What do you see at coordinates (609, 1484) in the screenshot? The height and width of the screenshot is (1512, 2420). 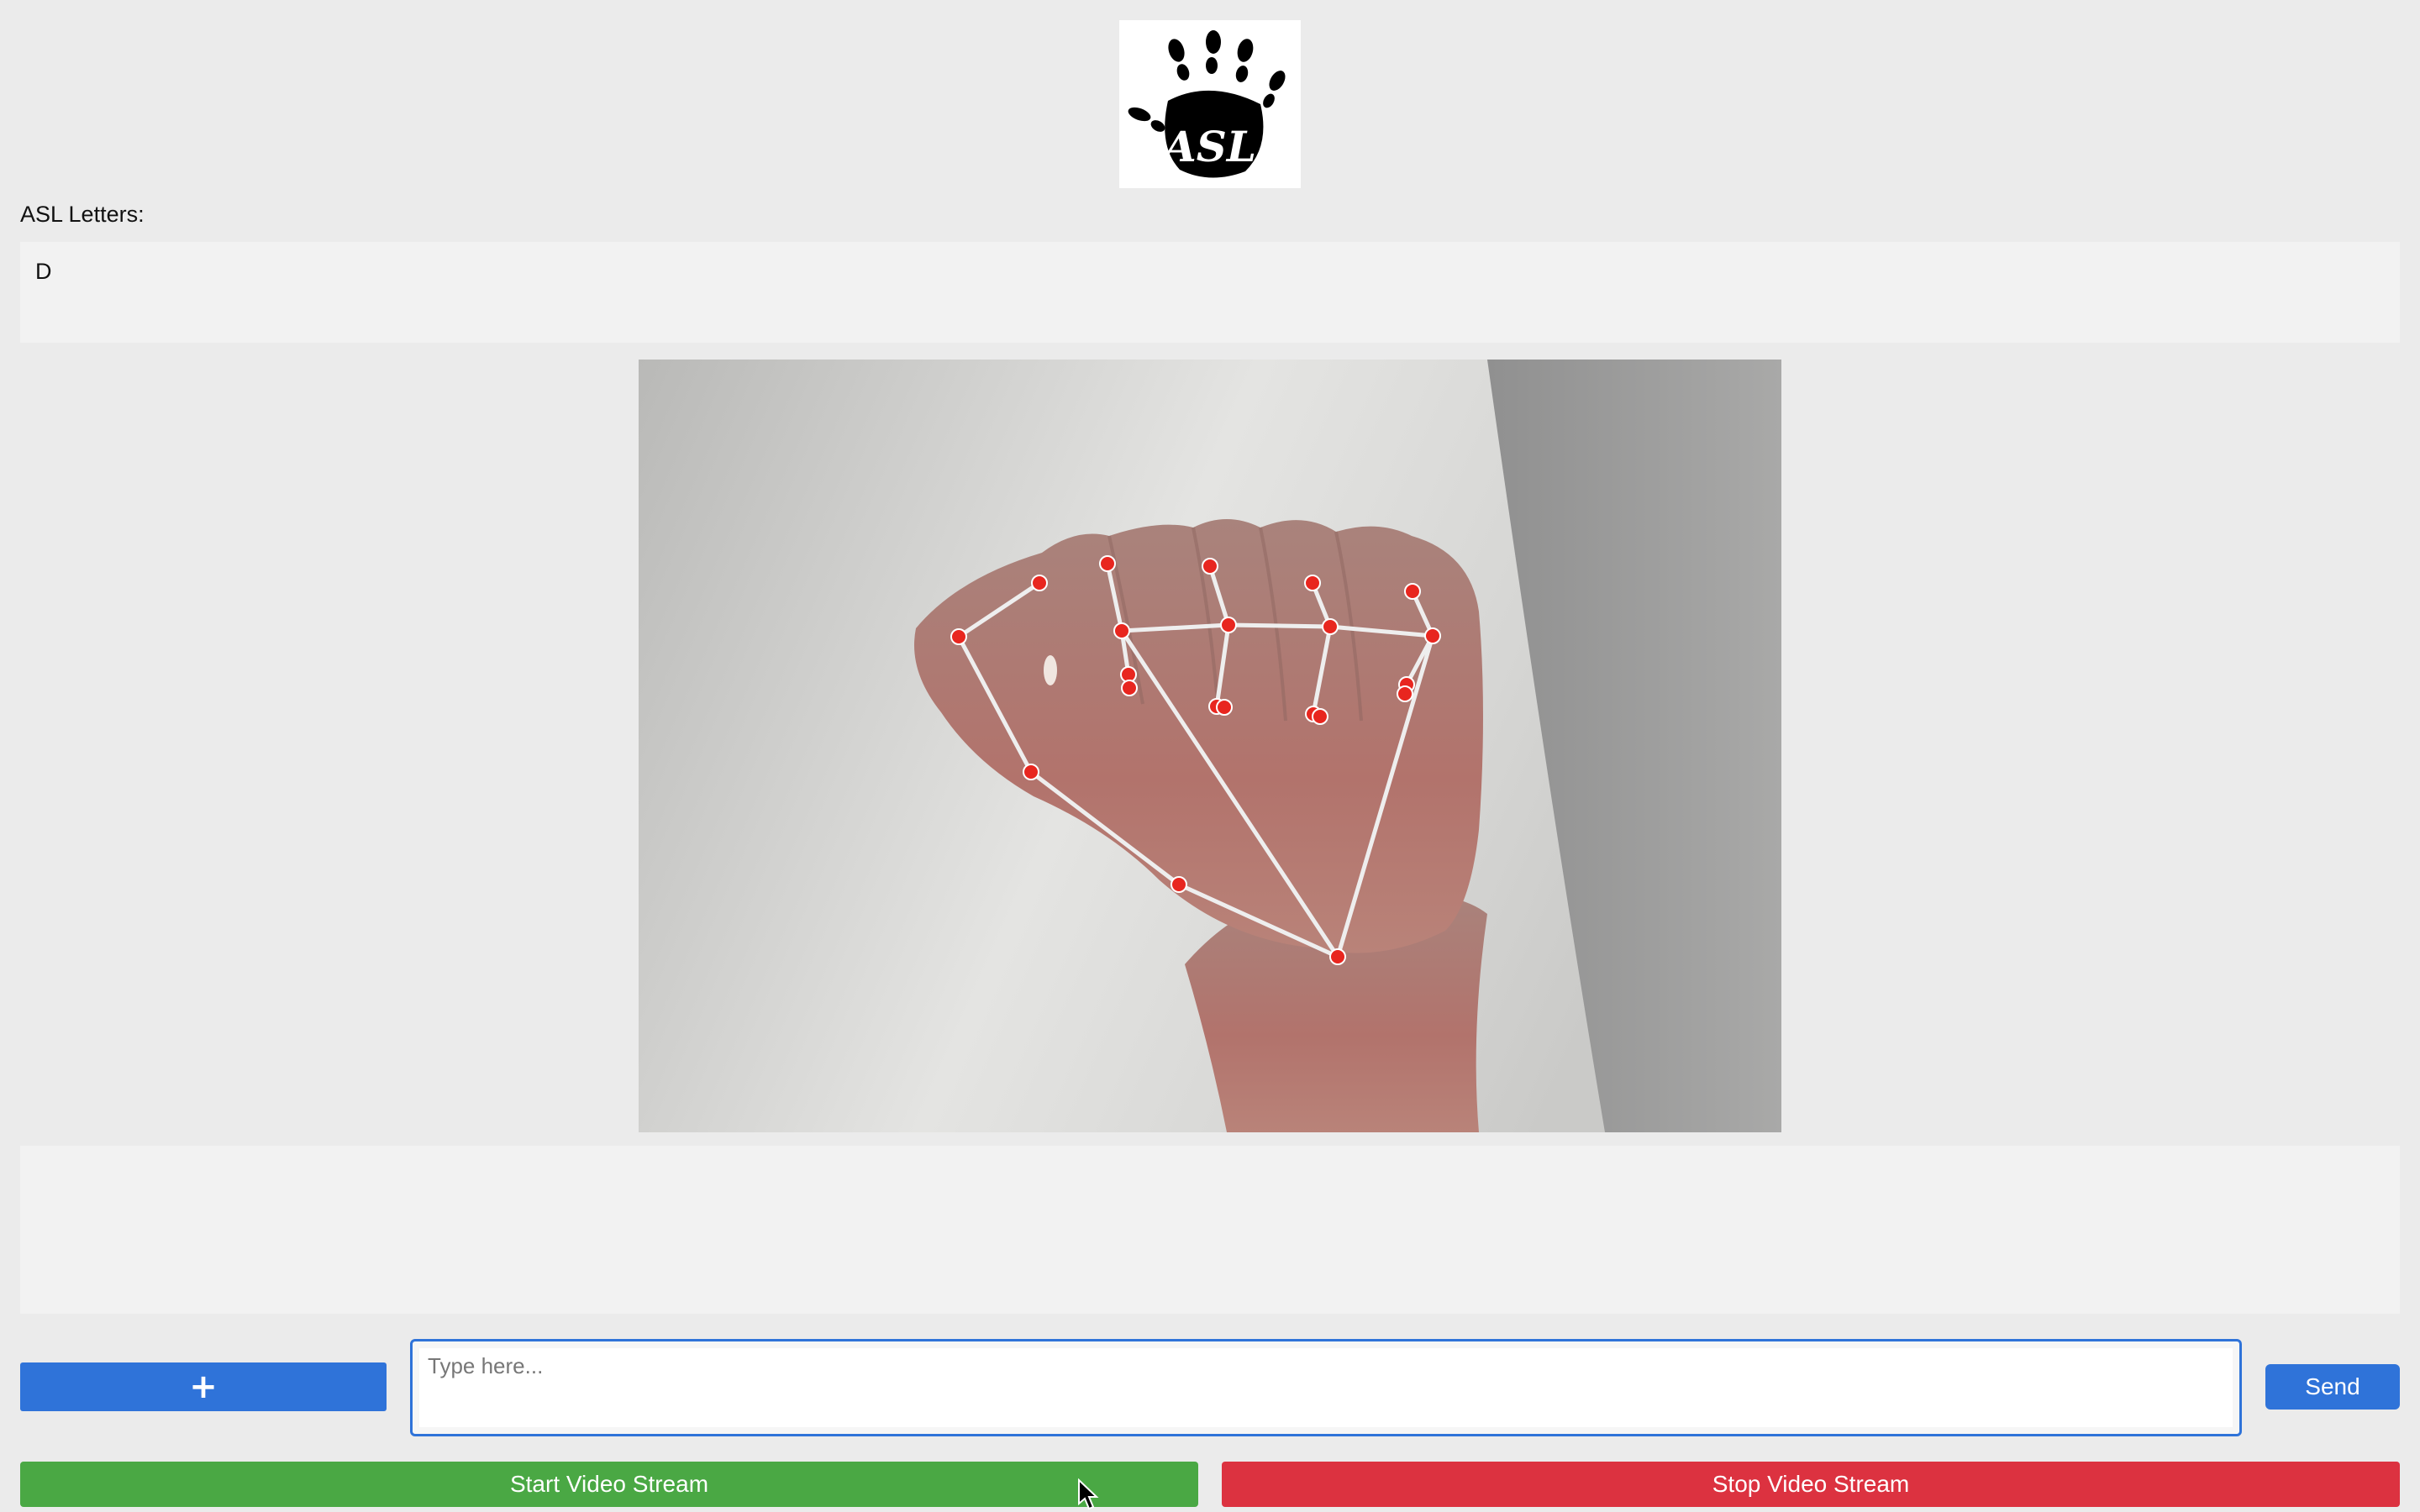 I see `start-video-stream-button: Start Video Stream` at bounding box center [609, 1484].